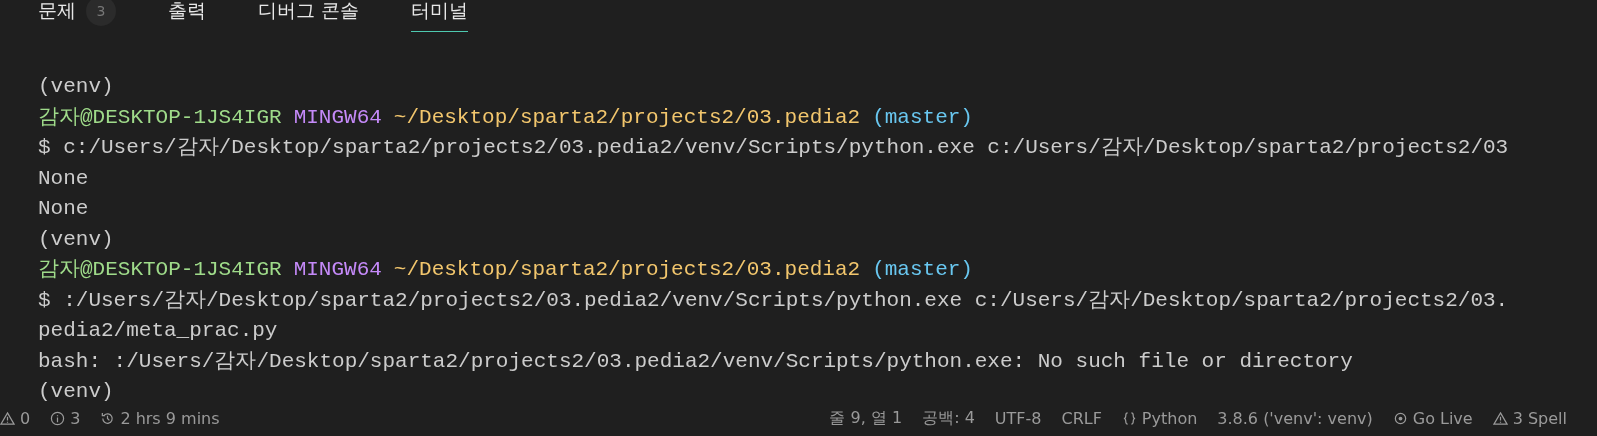 This screenshot has height=436, width=1597. Describe the element at coordinates (1295, 418) in the screenshot. I see `status-item: 3.8.6 ('venv': venv)` at that location.